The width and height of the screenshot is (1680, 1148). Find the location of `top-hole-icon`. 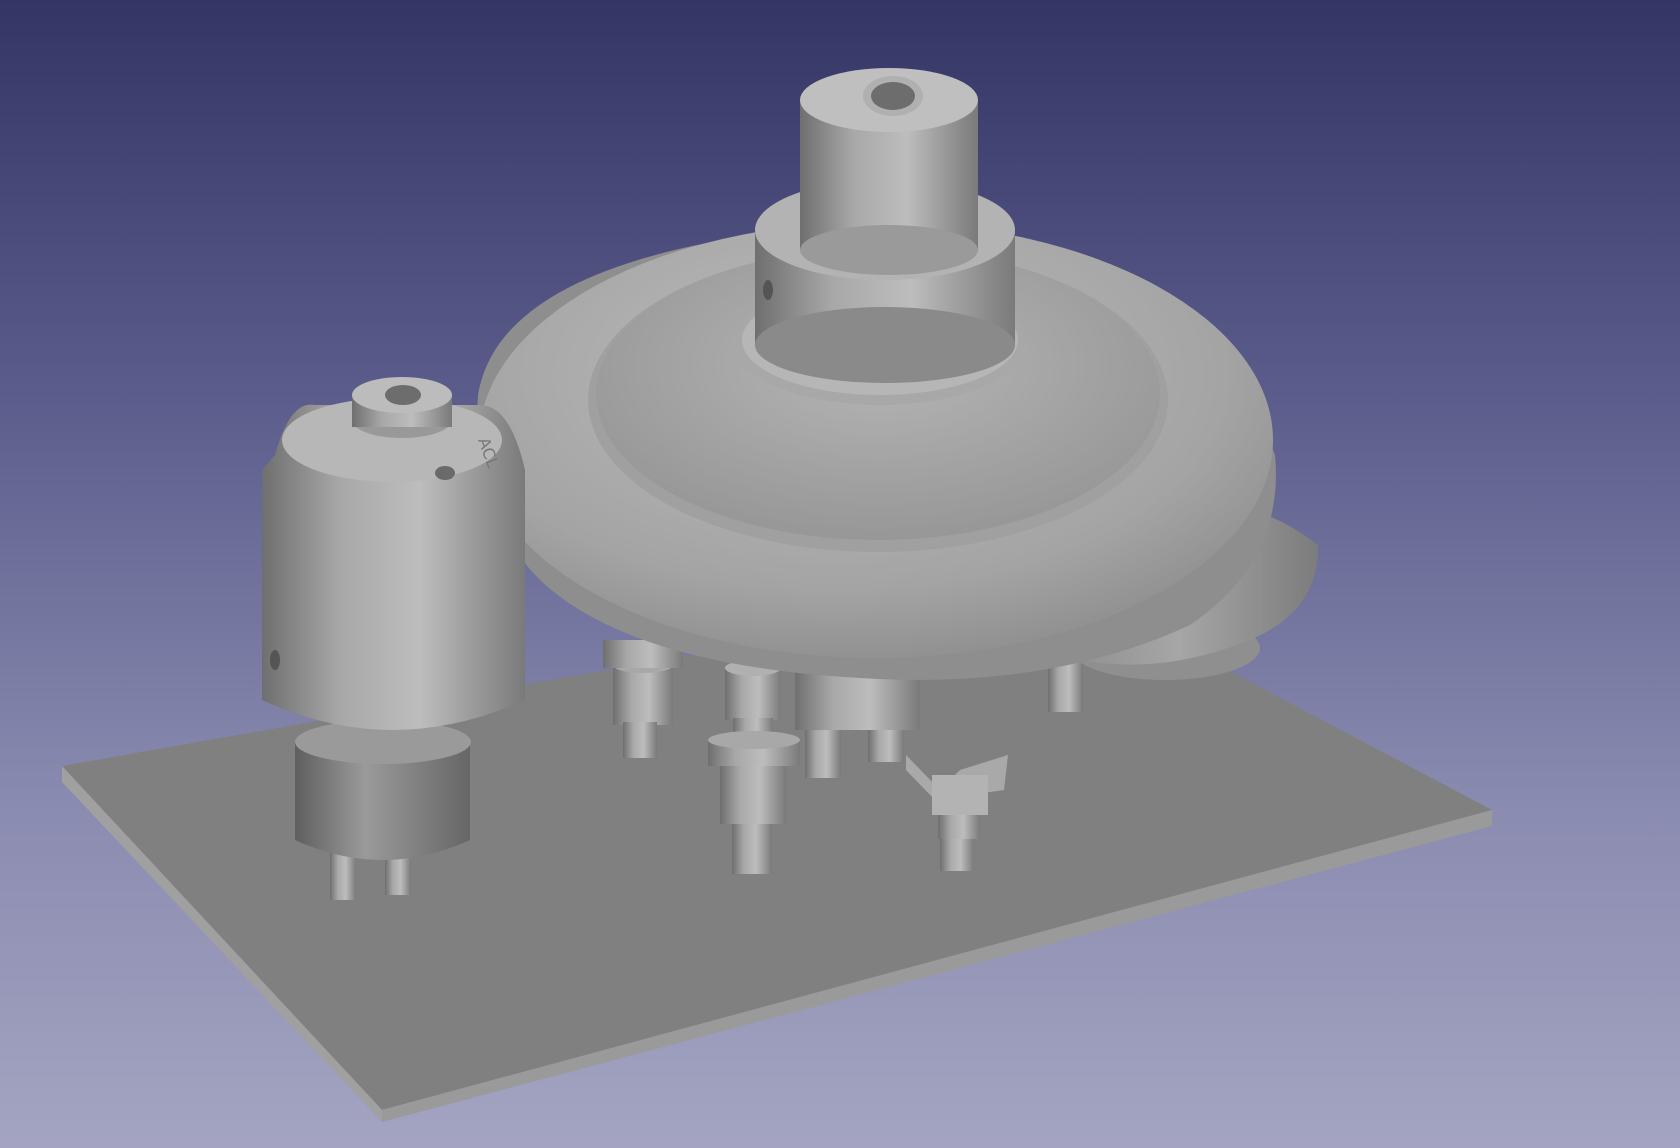

top-hole-icon is located at coordinates (445, 473).